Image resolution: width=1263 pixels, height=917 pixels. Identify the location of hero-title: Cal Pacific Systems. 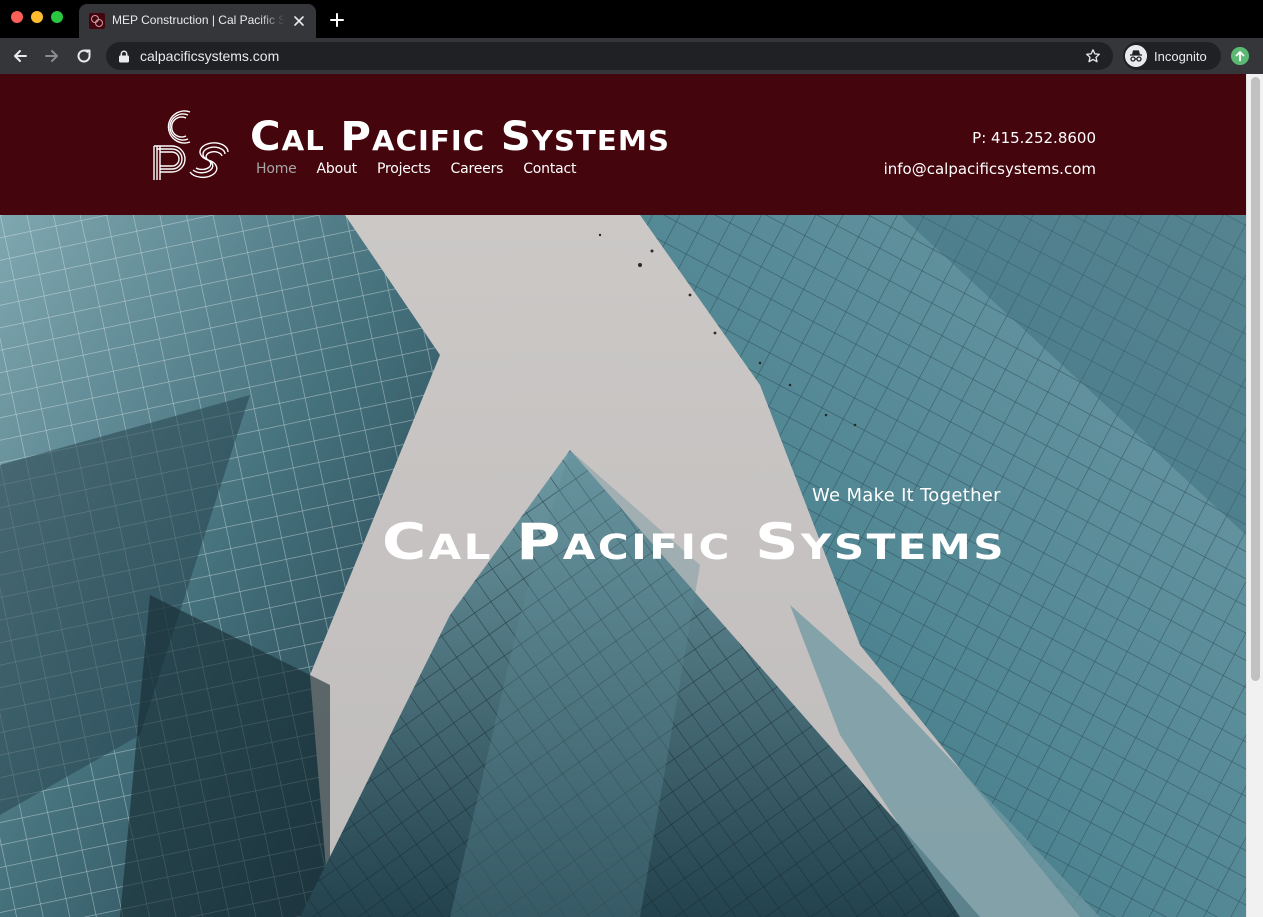
(694, 540).